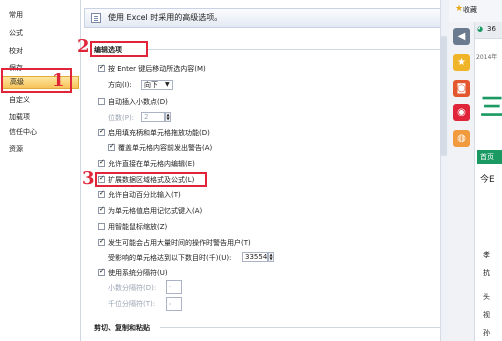 The image size is (502, 341). Describe the element at coordinates (23, 132) in the screenshot. I see `nav-item-trust-center: 信任中心` at that location.